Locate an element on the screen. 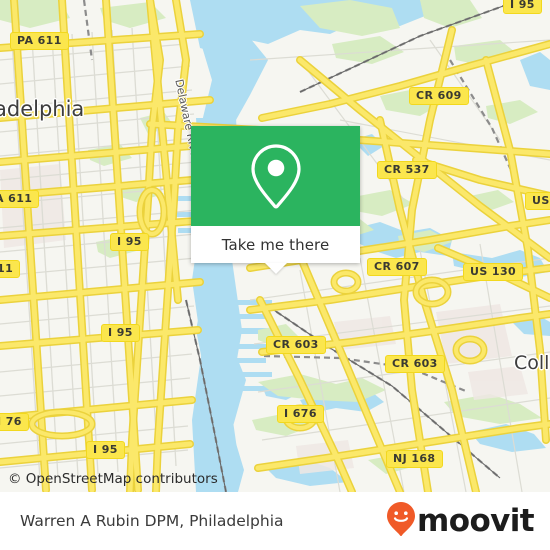 This screenshot has width=550, height=550. footer-bar: Warren A Rubin DPM, Philadelphia moovit is located at coordinates (275, 521).